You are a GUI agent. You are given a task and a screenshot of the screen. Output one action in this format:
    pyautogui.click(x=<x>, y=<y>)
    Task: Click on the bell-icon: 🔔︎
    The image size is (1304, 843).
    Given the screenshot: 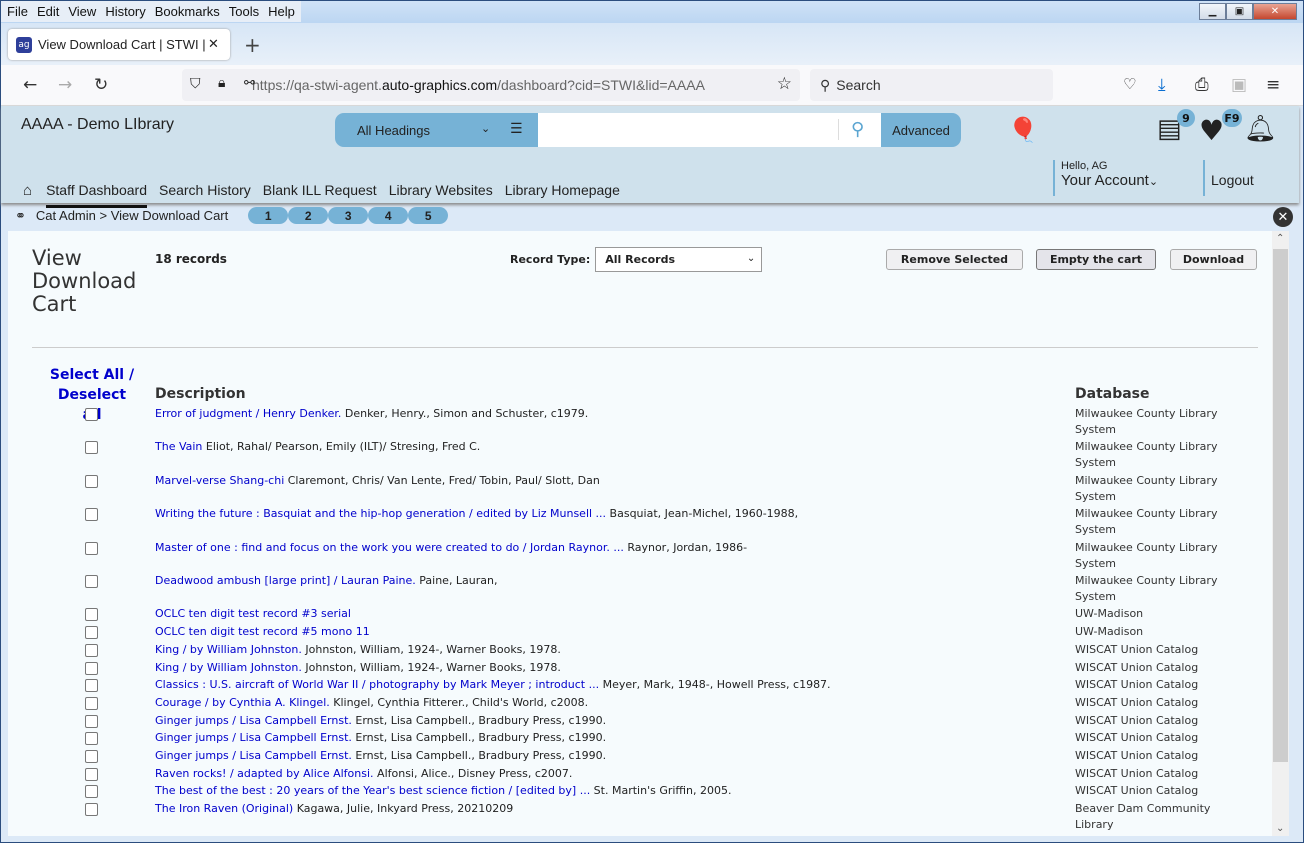 What is the action you would take?
    pyautogui.click(x=1260, y=129)
    